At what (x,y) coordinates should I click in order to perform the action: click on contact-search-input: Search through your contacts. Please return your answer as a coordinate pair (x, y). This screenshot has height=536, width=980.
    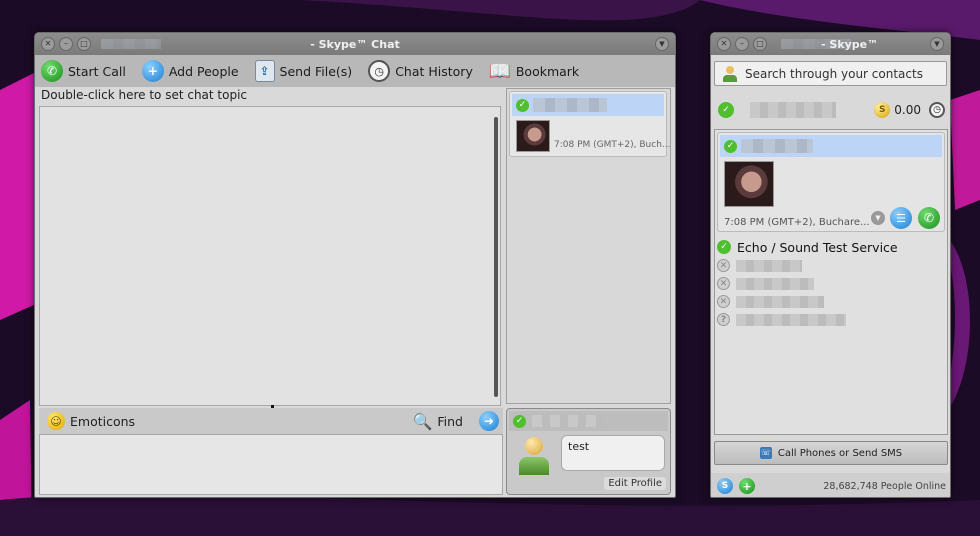
    Looking at the image, I should click on (830, 73).